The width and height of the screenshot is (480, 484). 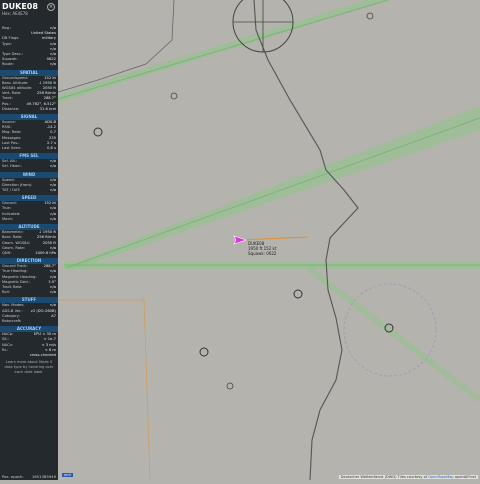 I want to click on accuracy-value: cross-checked, so click(x=42, y=354).